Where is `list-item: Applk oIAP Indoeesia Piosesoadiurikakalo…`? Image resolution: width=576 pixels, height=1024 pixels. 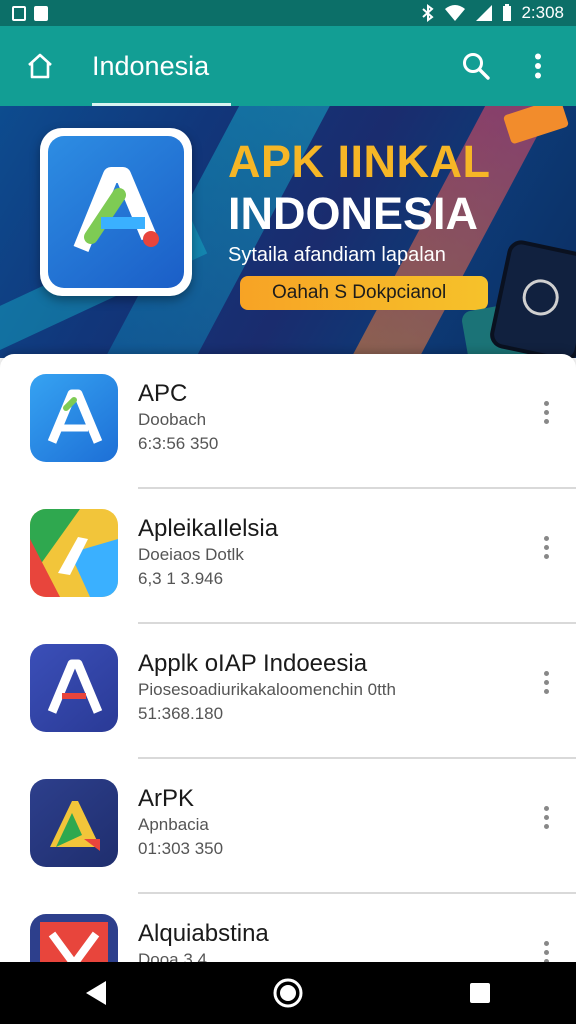 list-item: Applk oIAP Indoeesia Piosesoadiurikakalo… is located at coordinates (288, 691).